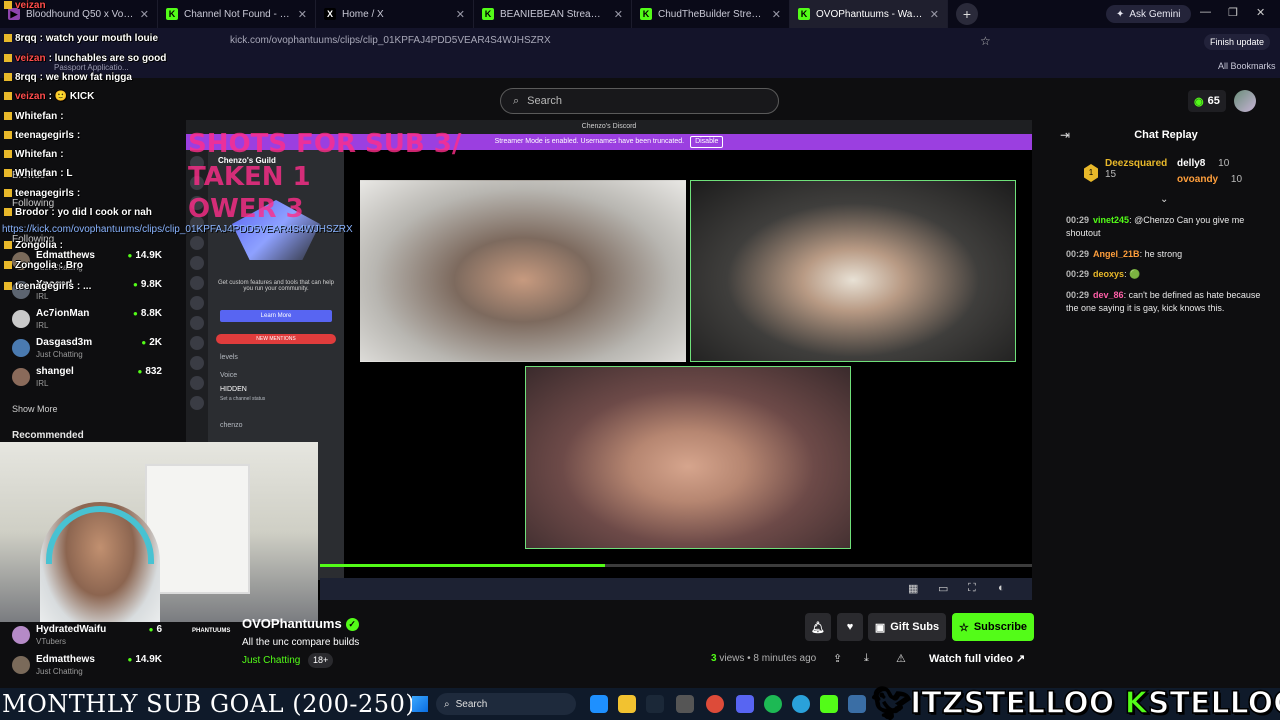 This screenshot has width=1280, height=720. I want to click on settings-app-icon, so click(685, 704).